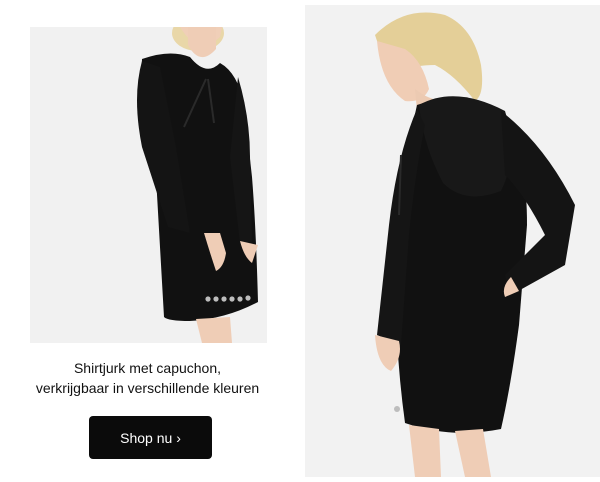 The width and height of the screenshot is (600, 482). I want to click on shop-now-button: Shop nu ›, so click(150, 437).